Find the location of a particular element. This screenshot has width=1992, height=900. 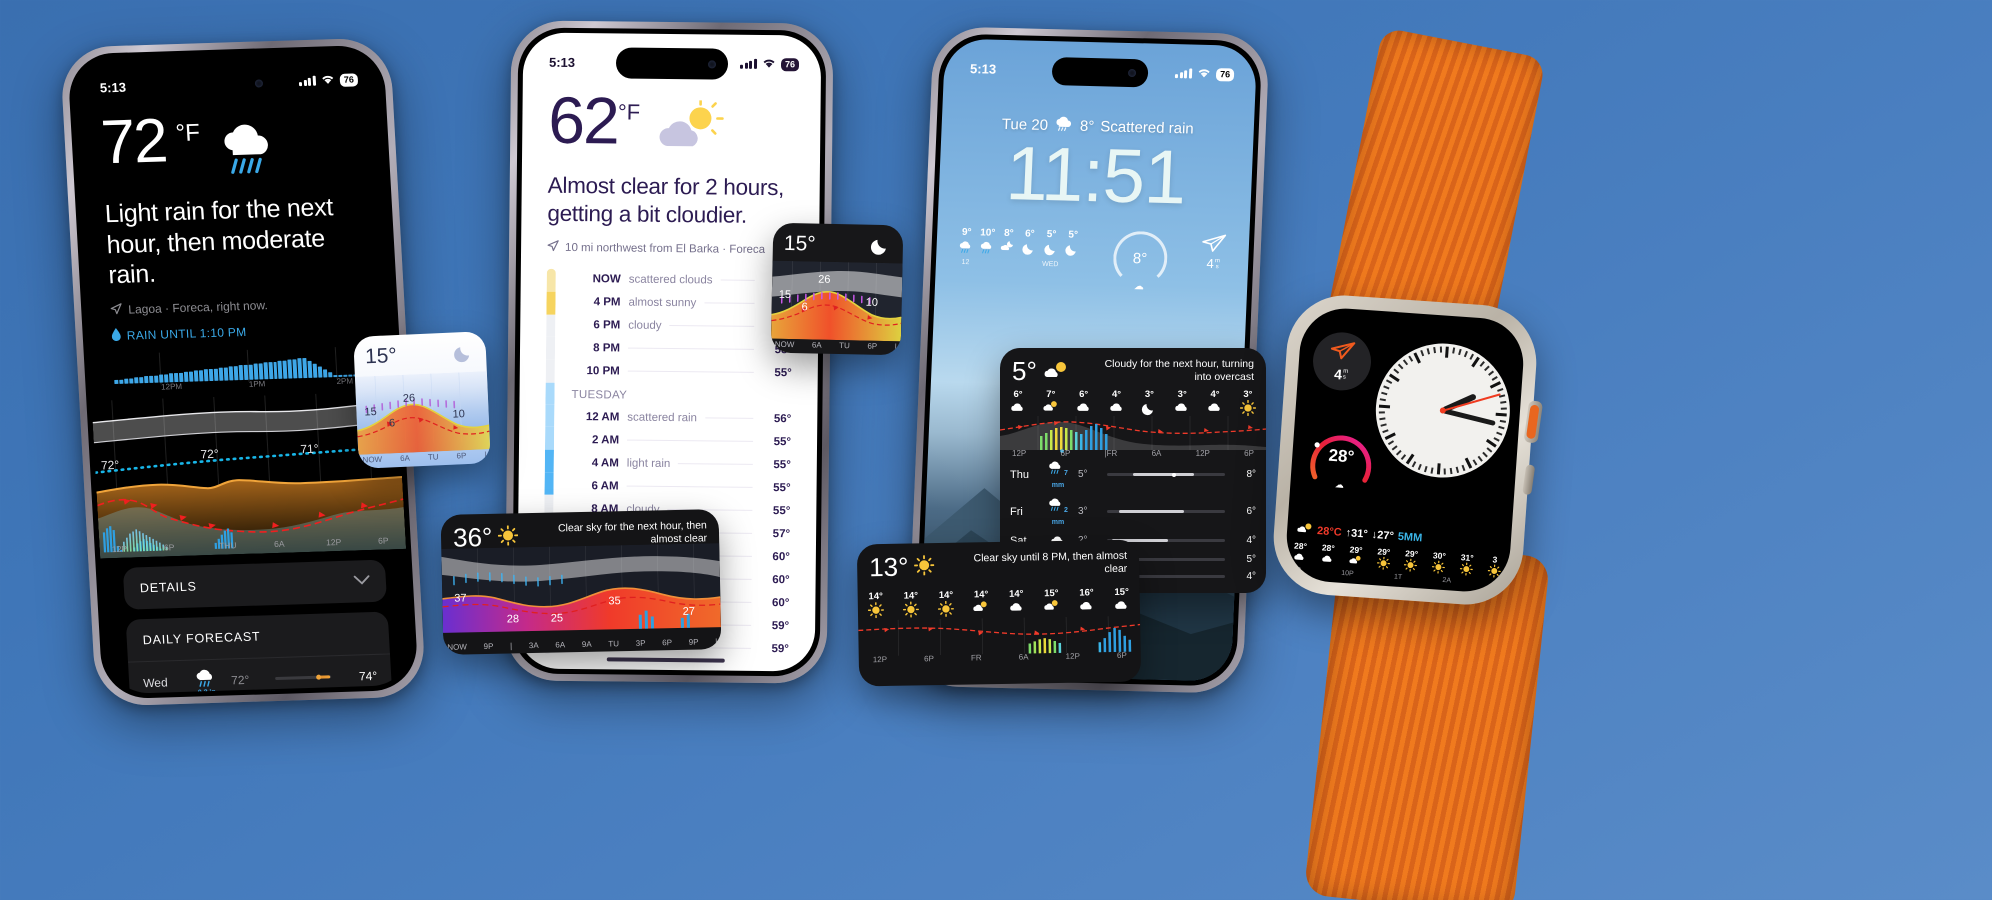

hourly-row: 6 AM 55° is located at coordinates (675, 486).